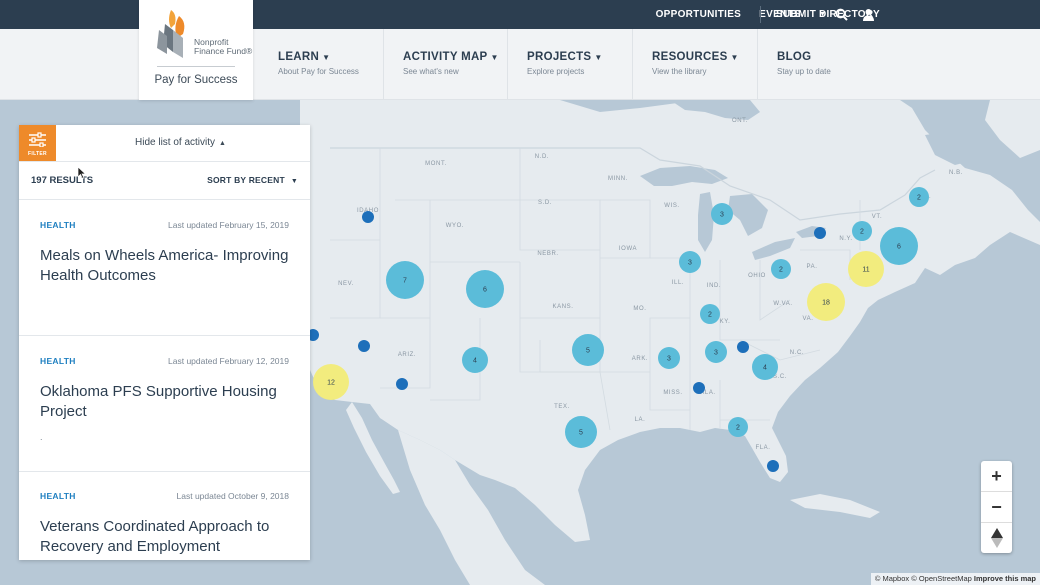 Image resolution: width=1040 pixels, height=585 pixels. I want to click on region-label: FLA., so click(762, 448).